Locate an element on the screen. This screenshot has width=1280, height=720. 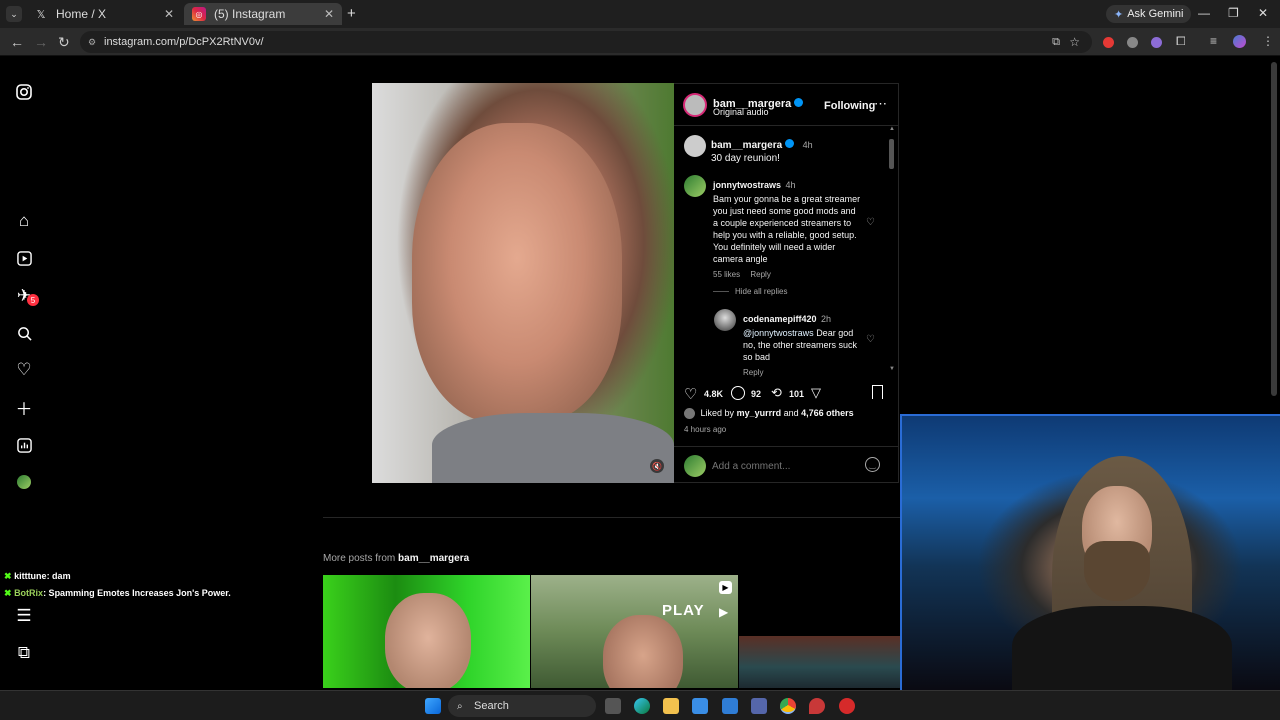
comment-avatar is located at coordinates (695, 186).